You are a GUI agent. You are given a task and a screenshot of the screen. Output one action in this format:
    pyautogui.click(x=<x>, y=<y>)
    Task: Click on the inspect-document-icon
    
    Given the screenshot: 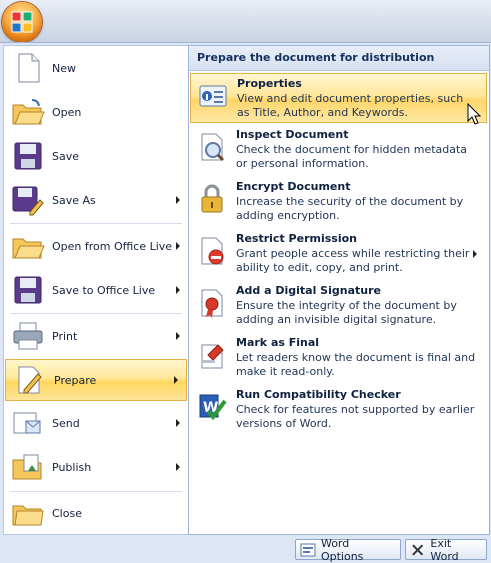 What is the action you would take?
    pyautogui.click(x=213, y=147)
    